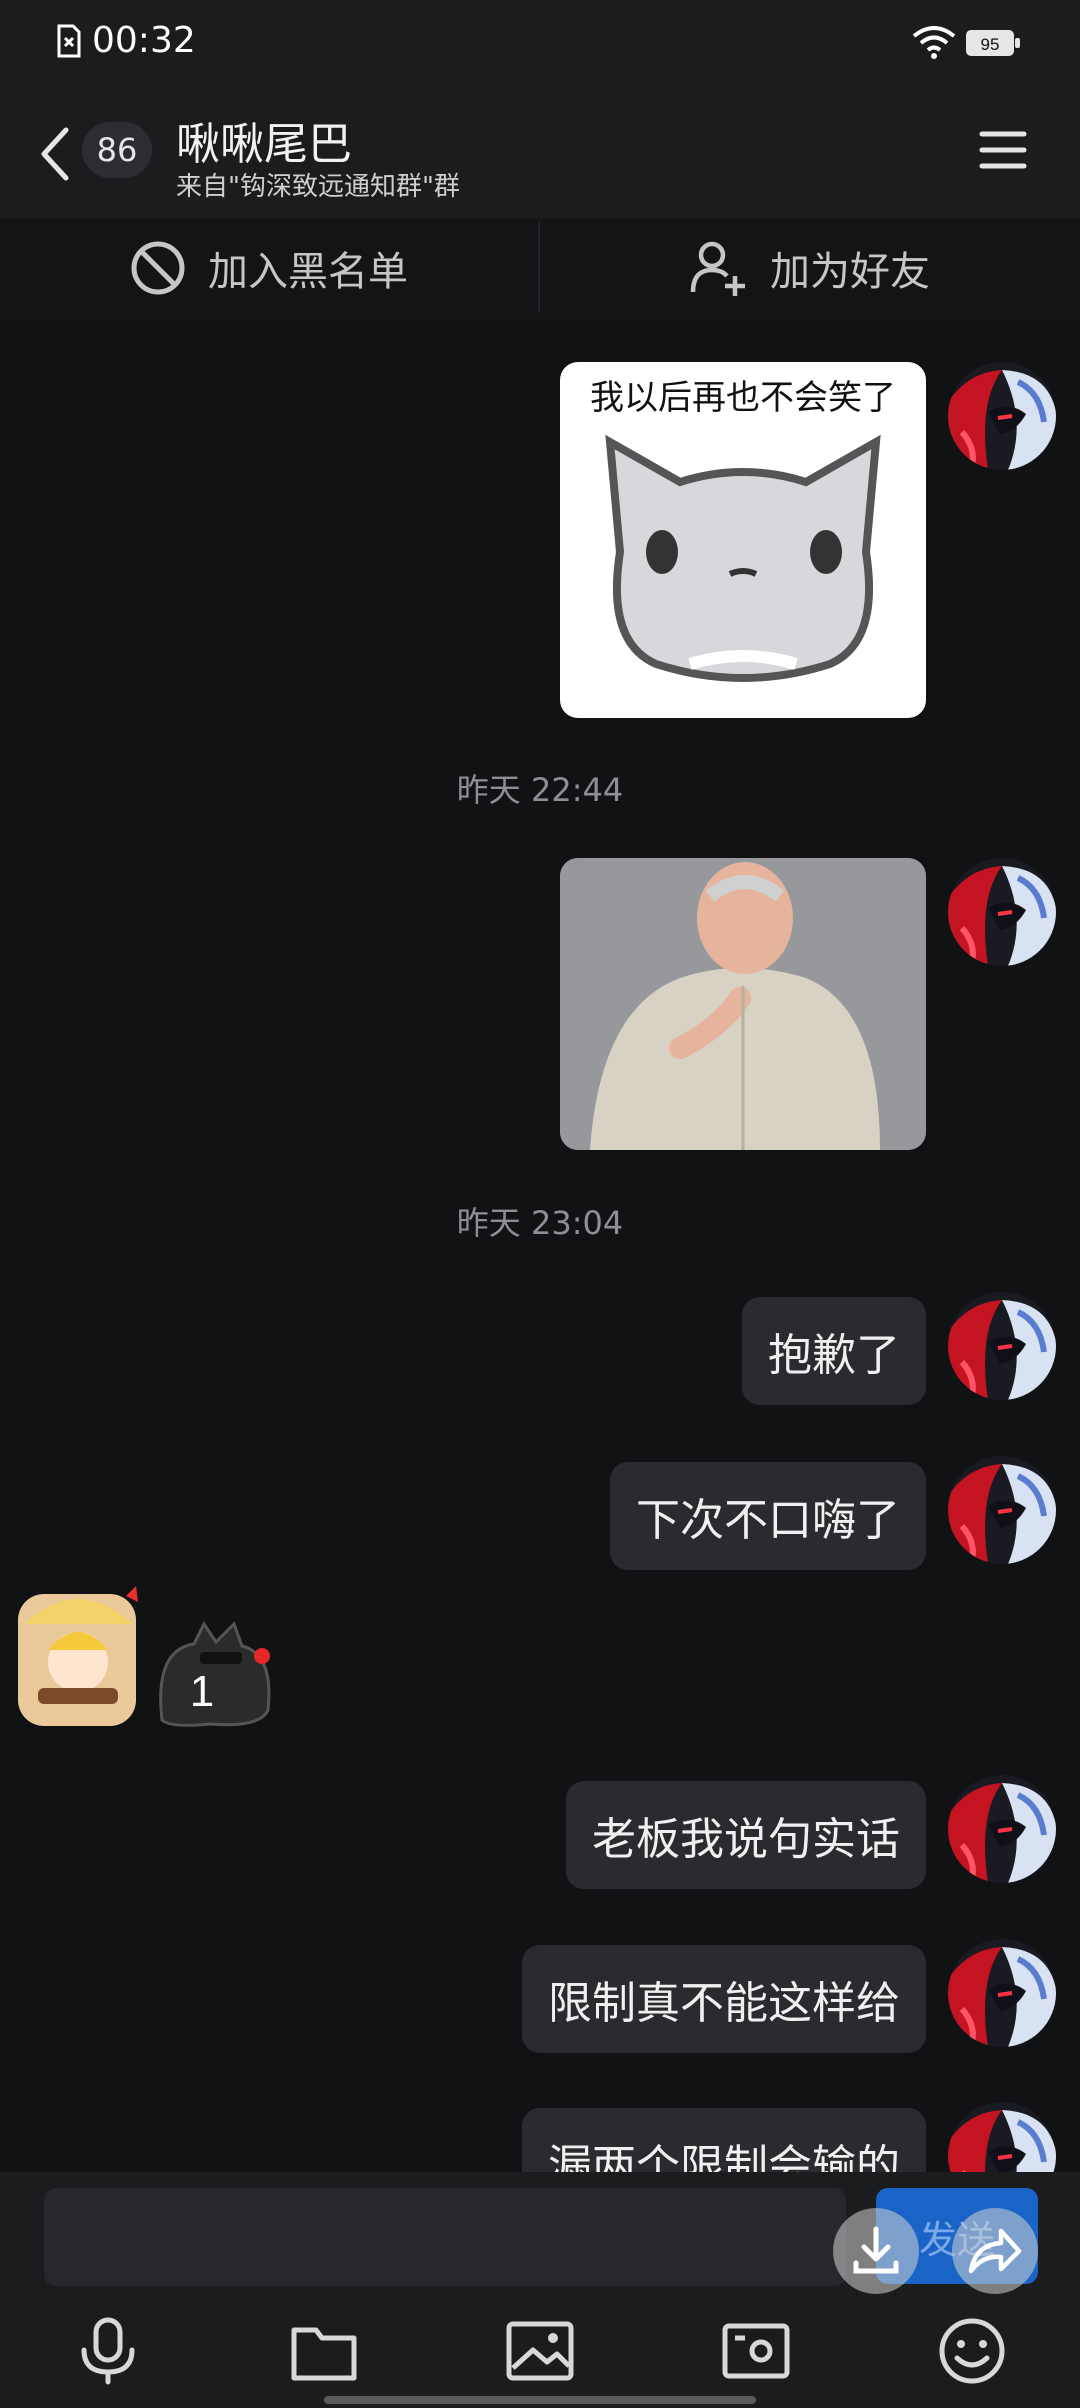 The image size is (1080, 2408). What do you see at coordinates (540, 1223) in the screenshot?
I see `timestamp: 昨天 23:04` at bounding box center [540, 1223].